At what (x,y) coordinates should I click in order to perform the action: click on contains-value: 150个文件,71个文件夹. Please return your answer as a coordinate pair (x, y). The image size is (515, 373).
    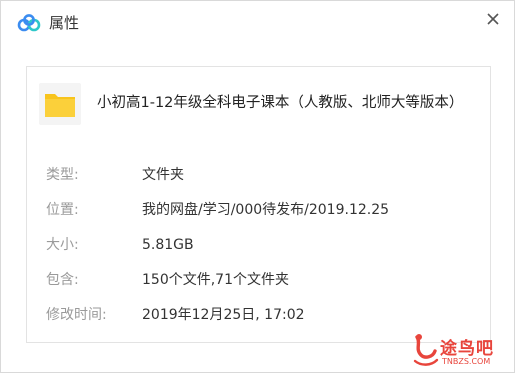
    Looking at the image, I should click on (215, 280).